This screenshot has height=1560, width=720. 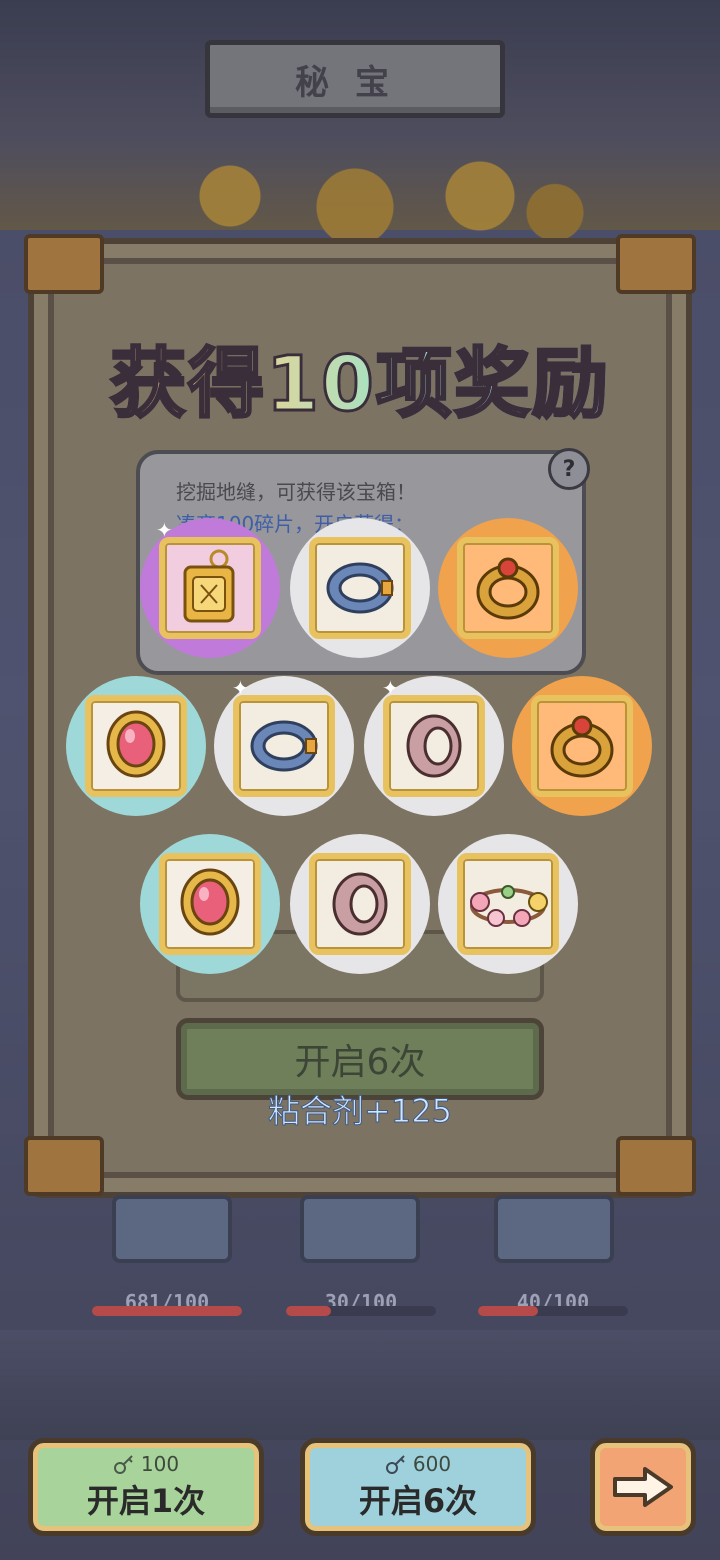 I want to click on hint-text: 挖掘地缝，可获得该宝箱！, so click(x=296, y=492).